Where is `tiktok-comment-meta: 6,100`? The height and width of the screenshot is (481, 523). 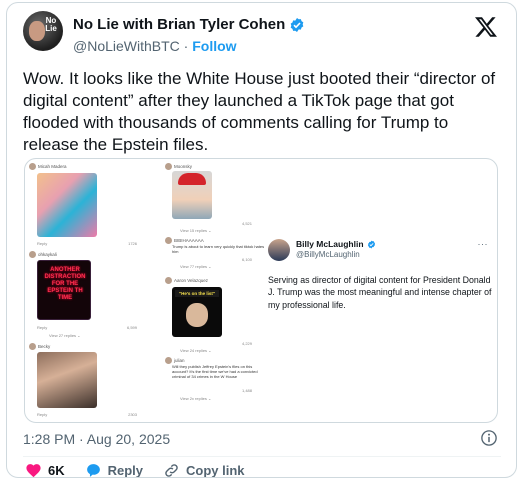 tiktok-comment-meta: 6,100 is located at coordinates (246, 259).